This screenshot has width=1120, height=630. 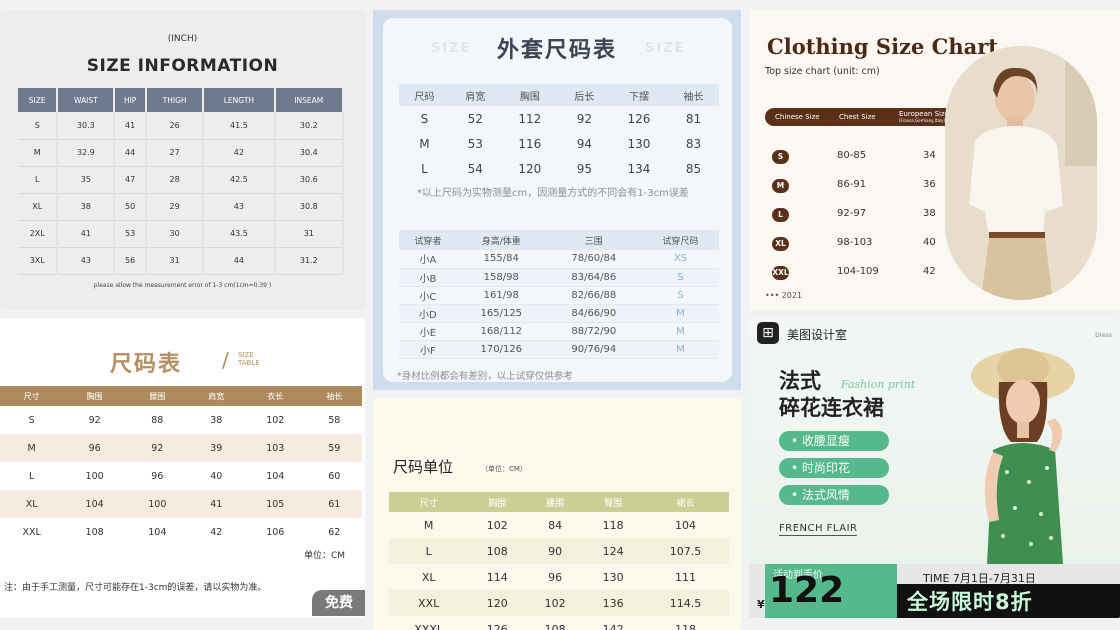 I want to click on table-cell: 47, so click(x=131, y=180).